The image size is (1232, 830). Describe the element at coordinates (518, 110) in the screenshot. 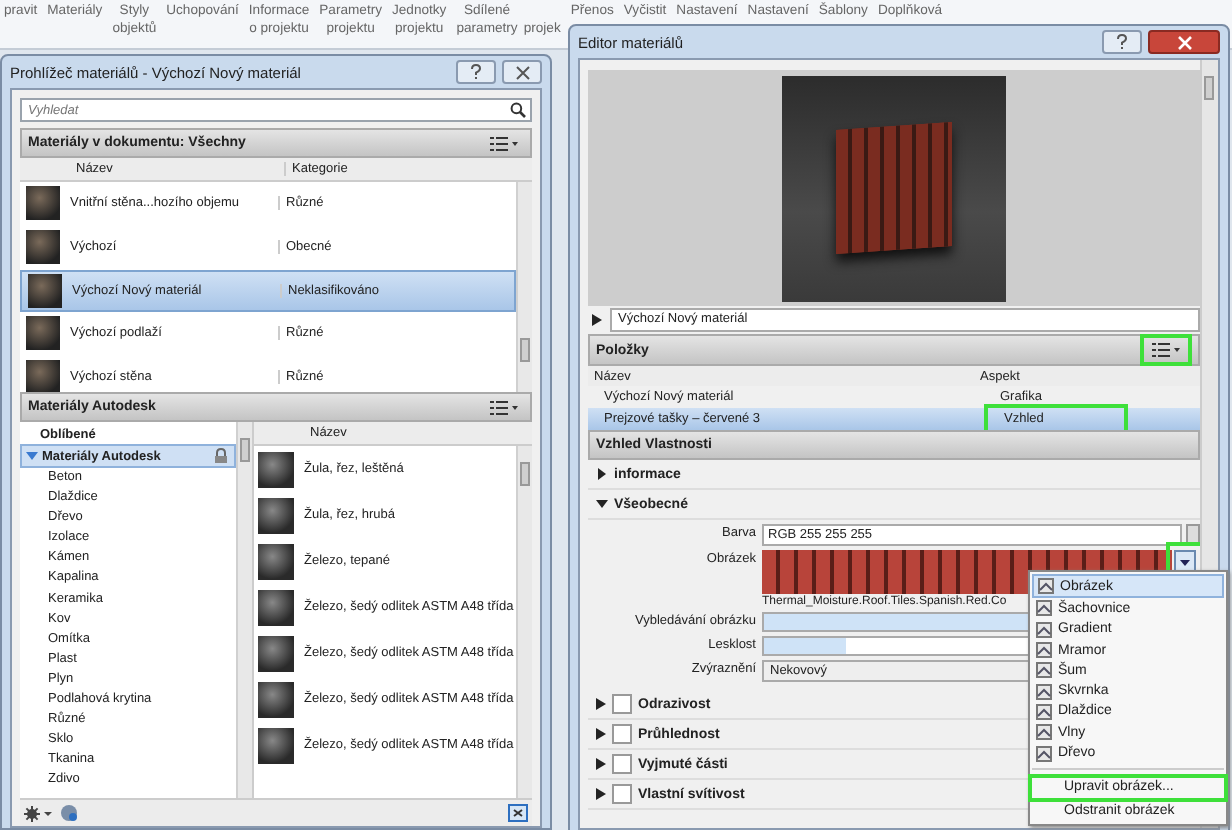

I see `search-icon` at that location.